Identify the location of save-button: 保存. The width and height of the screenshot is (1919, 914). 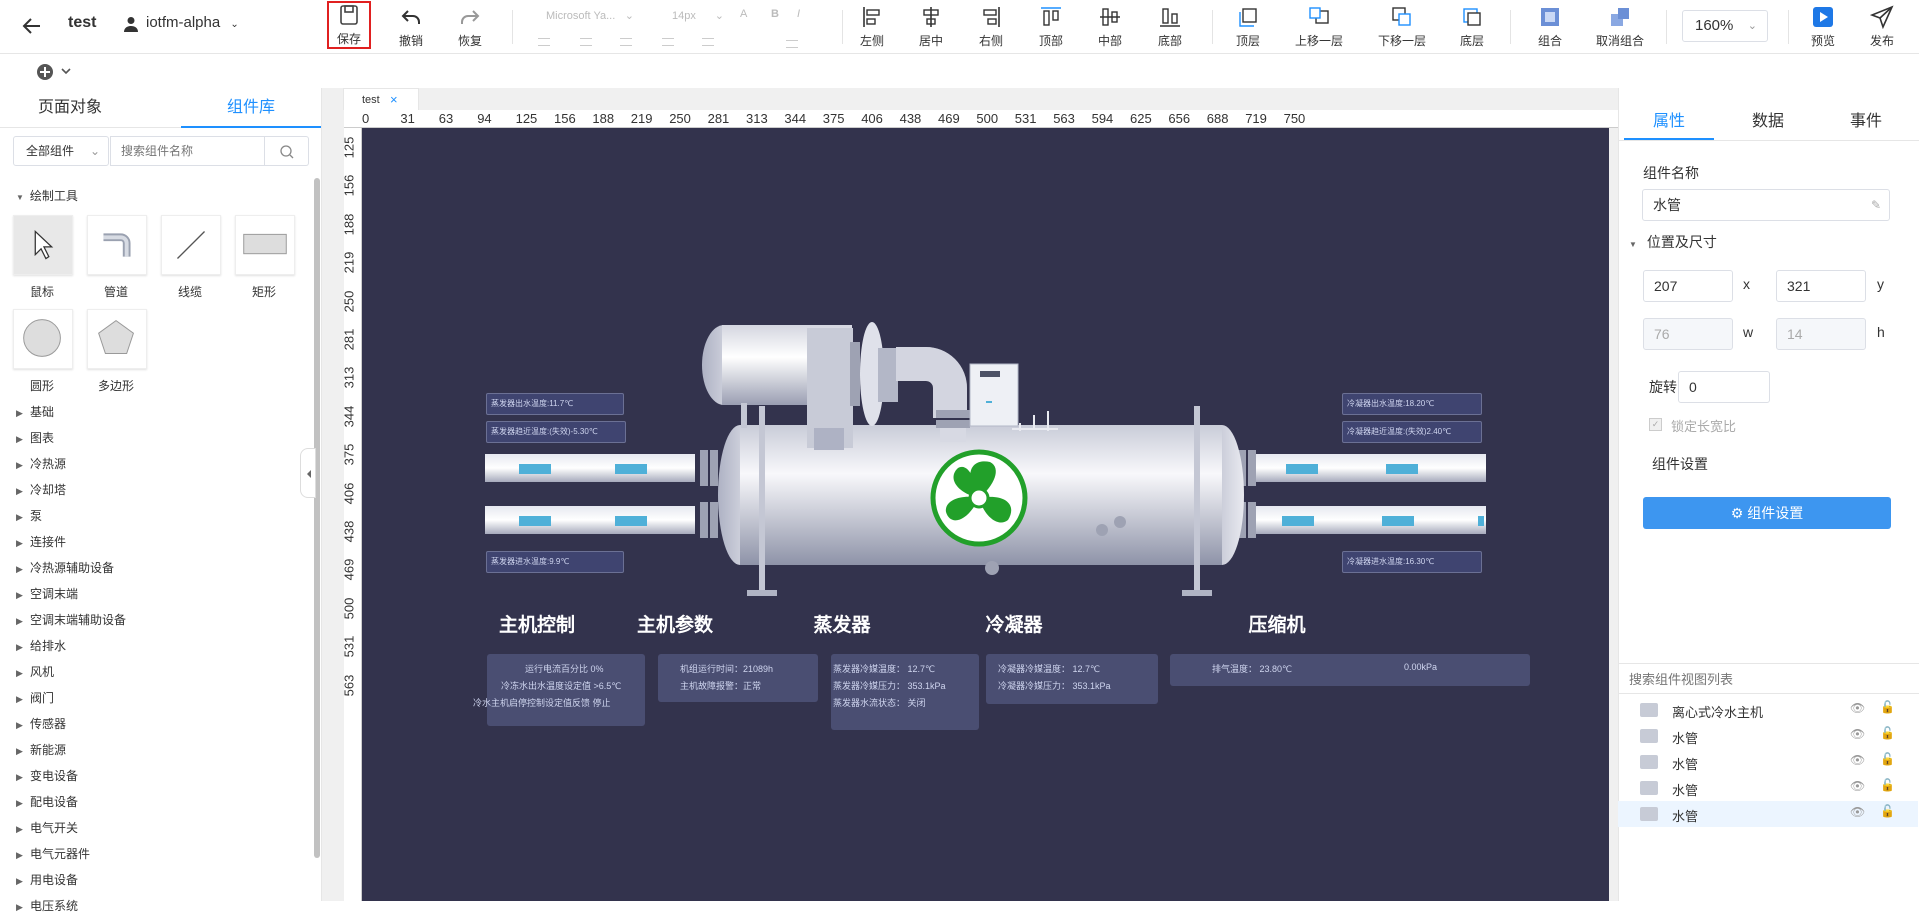
(349, 25).